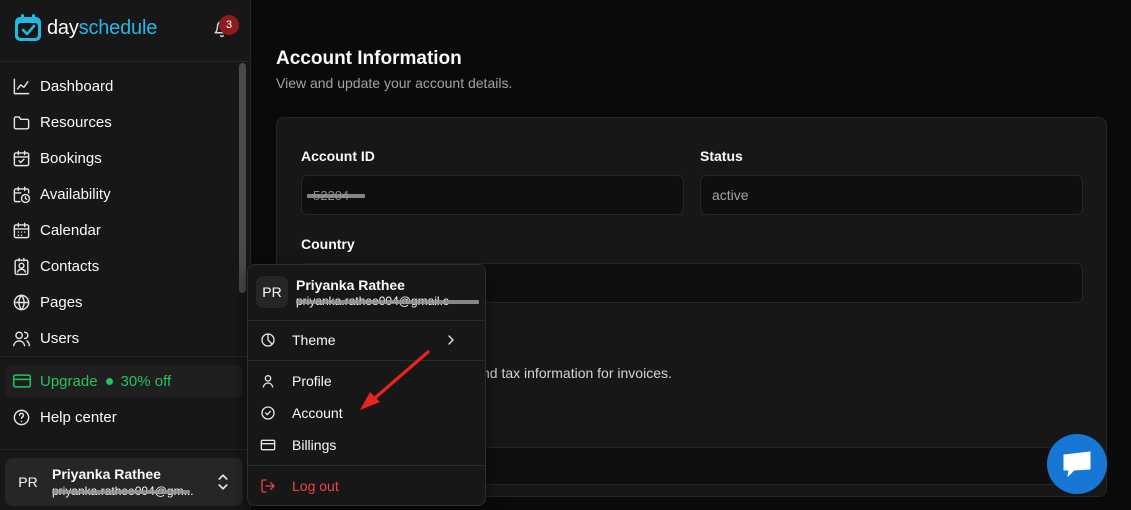 The image size is (1131, 510). What do you see at coordinates (122, 194) in the screenshot?
I see `sidebar-item-availability: Availability` at bounding box center [122, 194].